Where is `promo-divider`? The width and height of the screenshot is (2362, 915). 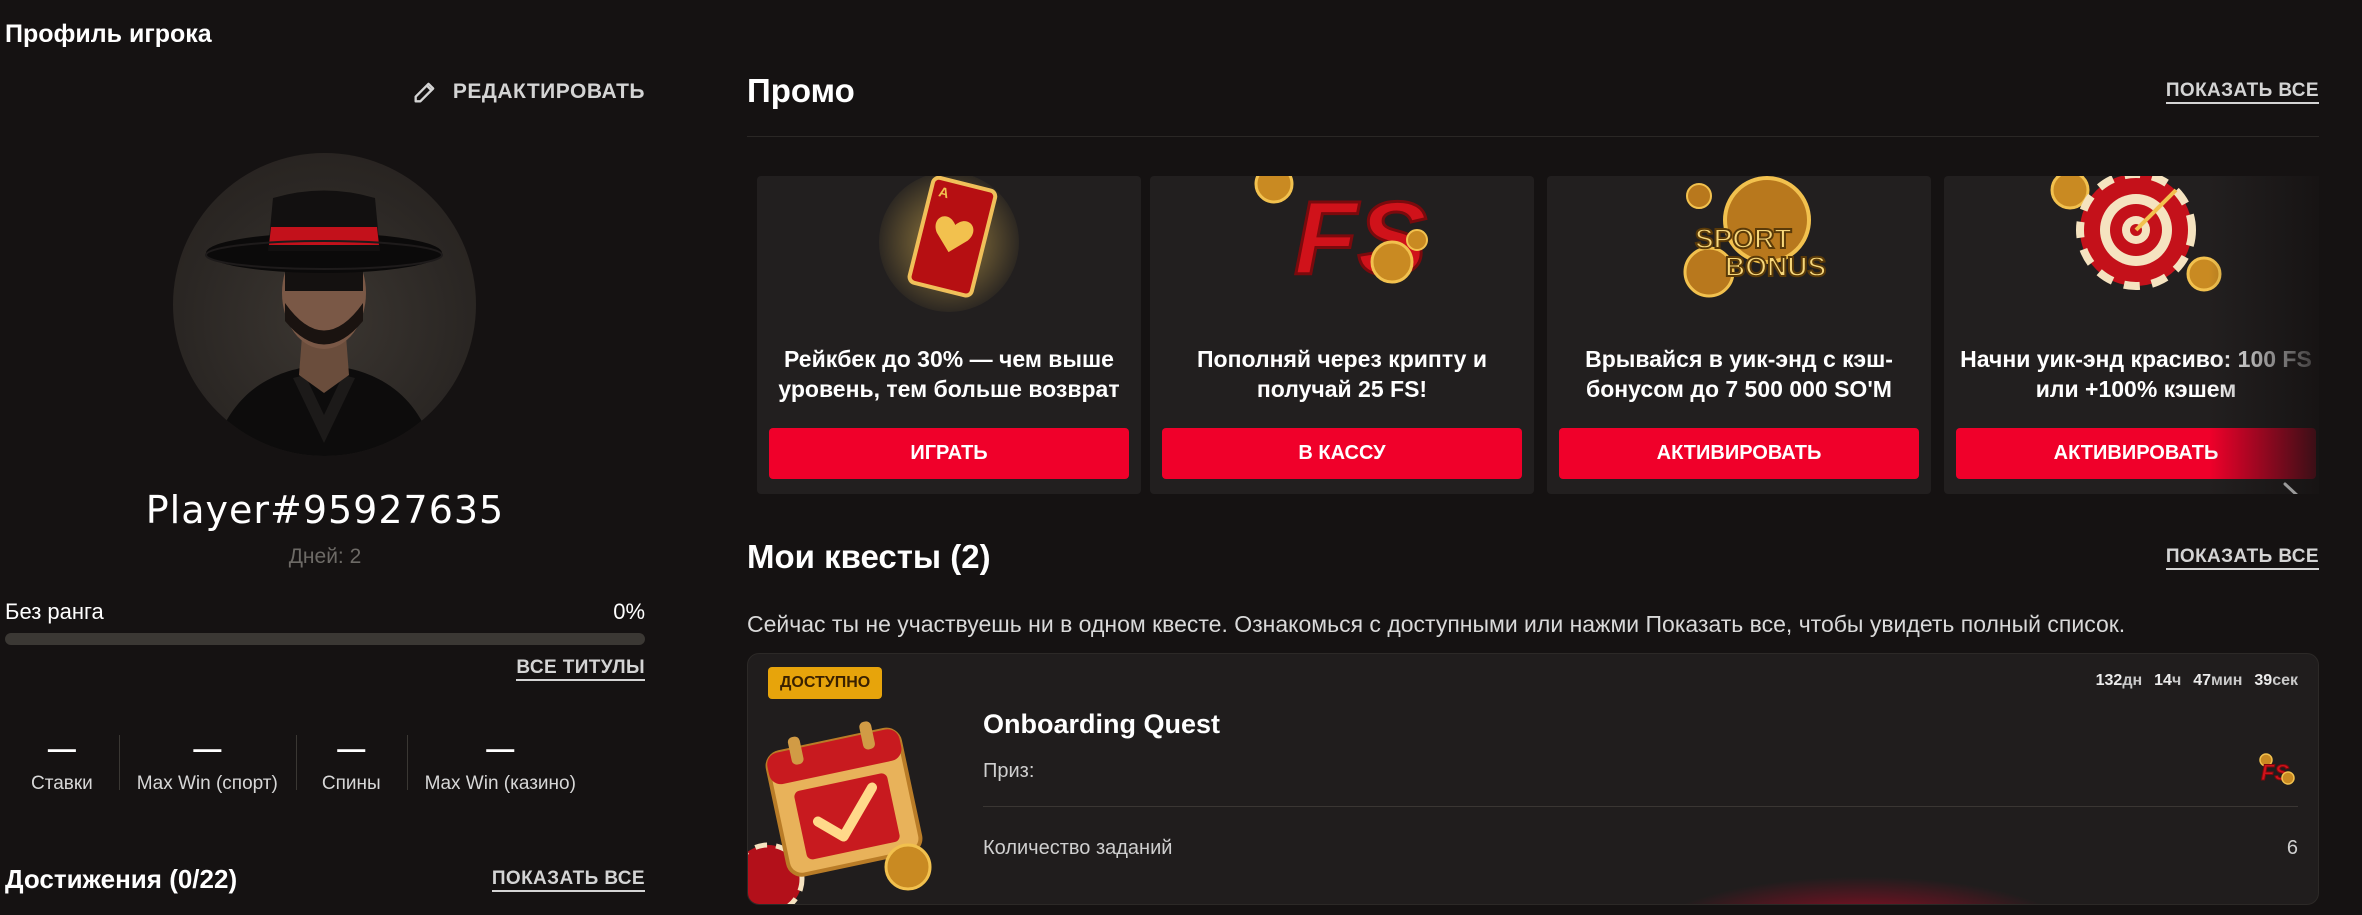
promo-divider is located at coordinates (1533, 136).